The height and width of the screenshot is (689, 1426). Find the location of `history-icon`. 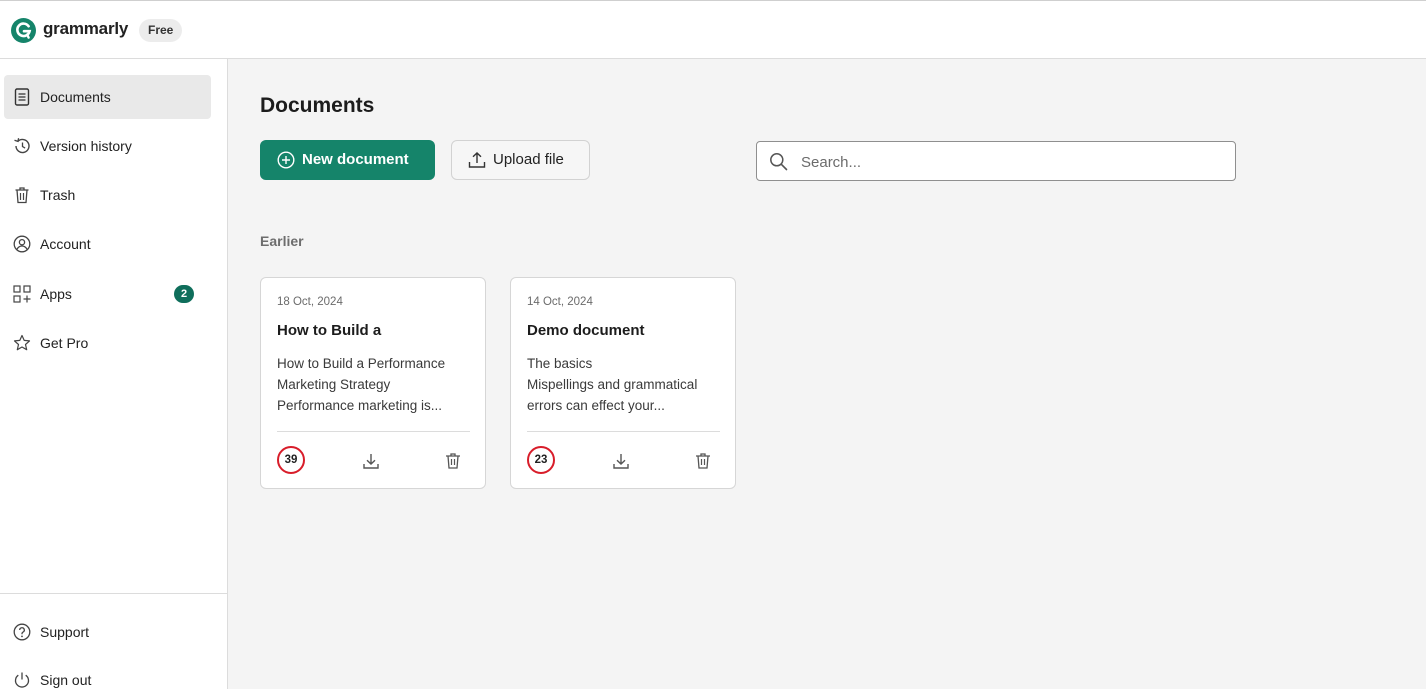

history-icon is located at coordinates (22, 146).